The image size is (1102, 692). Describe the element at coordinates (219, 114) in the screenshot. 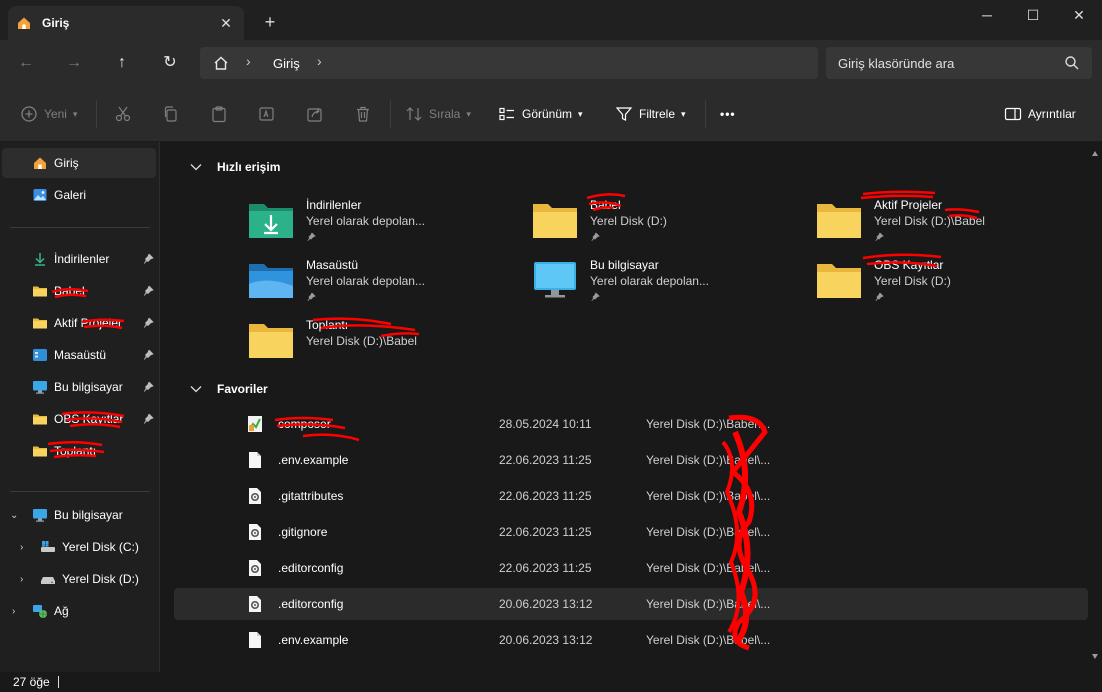

I see `paste-icon` at that location.